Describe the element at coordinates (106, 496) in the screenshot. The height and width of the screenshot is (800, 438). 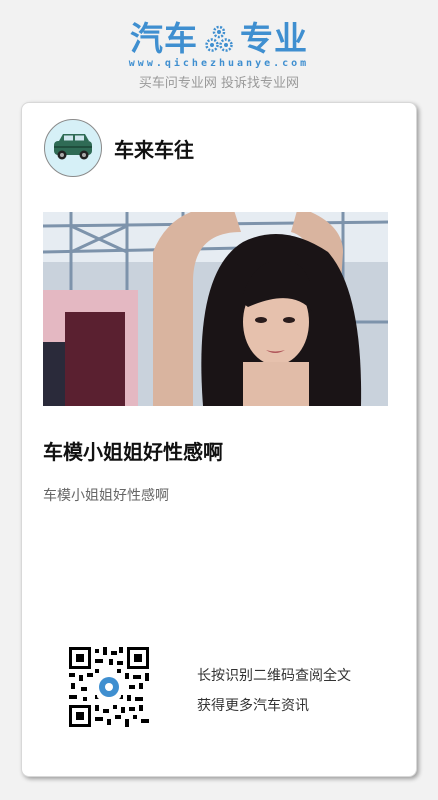
I see `article-summary: 车模小姐姐好性感啊` at that location.